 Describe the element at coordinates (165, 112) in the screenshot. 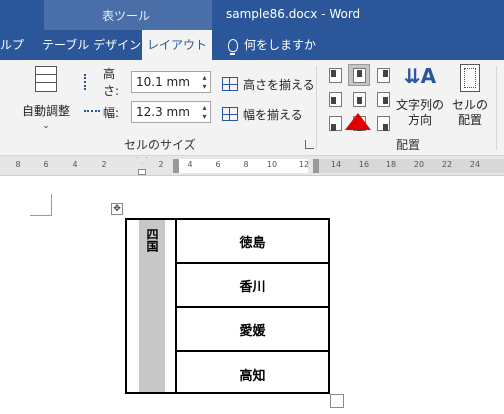

I see `column-width-value: 12.3 mm` at that location.